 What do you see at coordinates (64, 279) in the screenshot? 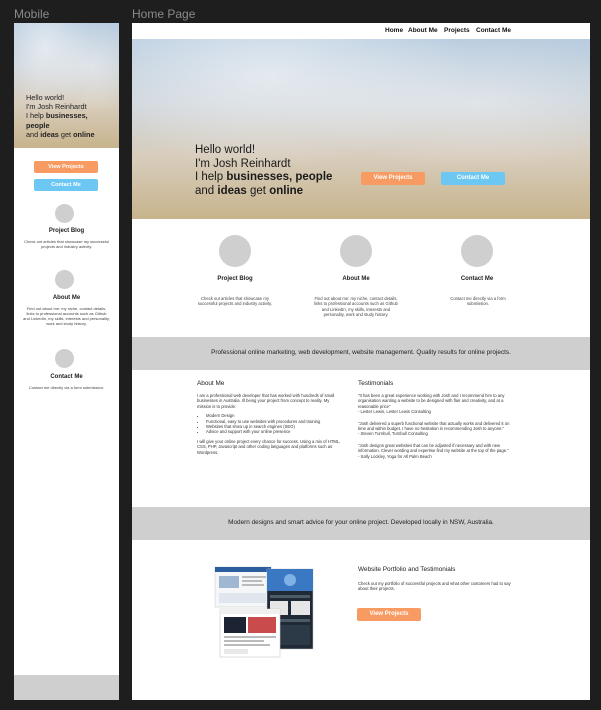
I see `mobile-about-me-icon` at bounding box center [64, 279].